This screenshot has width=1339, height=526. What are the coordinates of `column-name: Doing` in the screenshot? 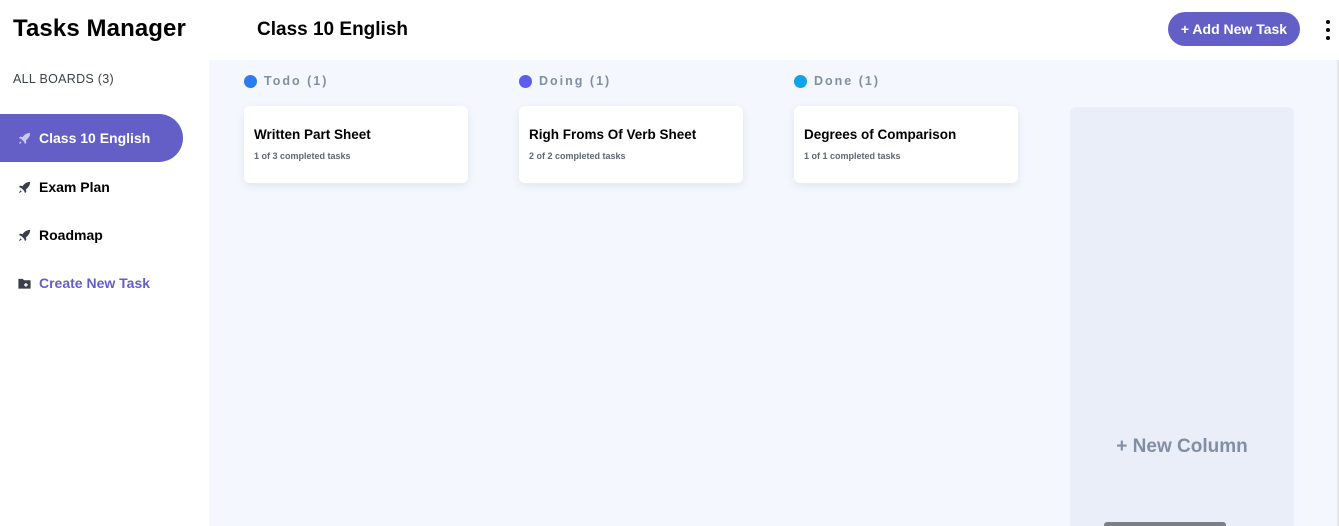 It's located at (562, 81).